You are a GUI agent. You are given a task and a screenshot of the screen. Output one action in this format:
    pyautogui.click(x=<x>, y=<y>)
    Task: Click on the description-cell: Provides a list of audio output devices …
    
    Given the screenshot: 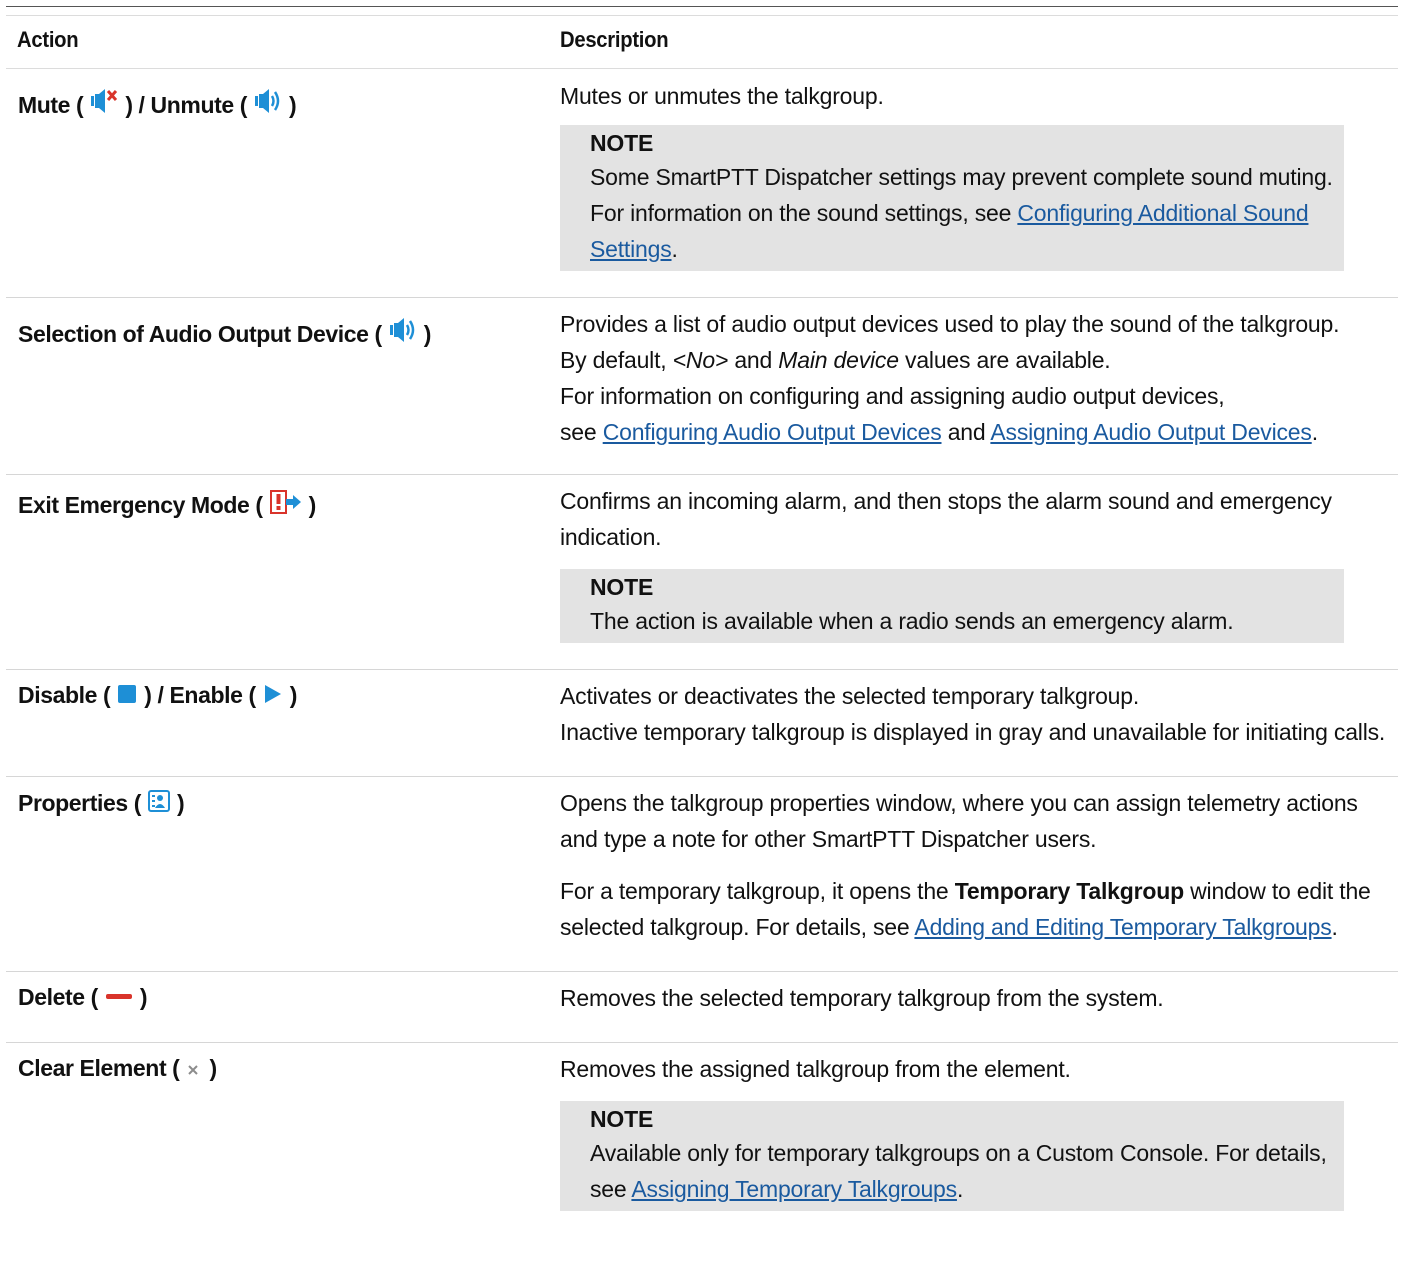 What is the action you would take?
    pyautogui.click(x=979, y=386)
    